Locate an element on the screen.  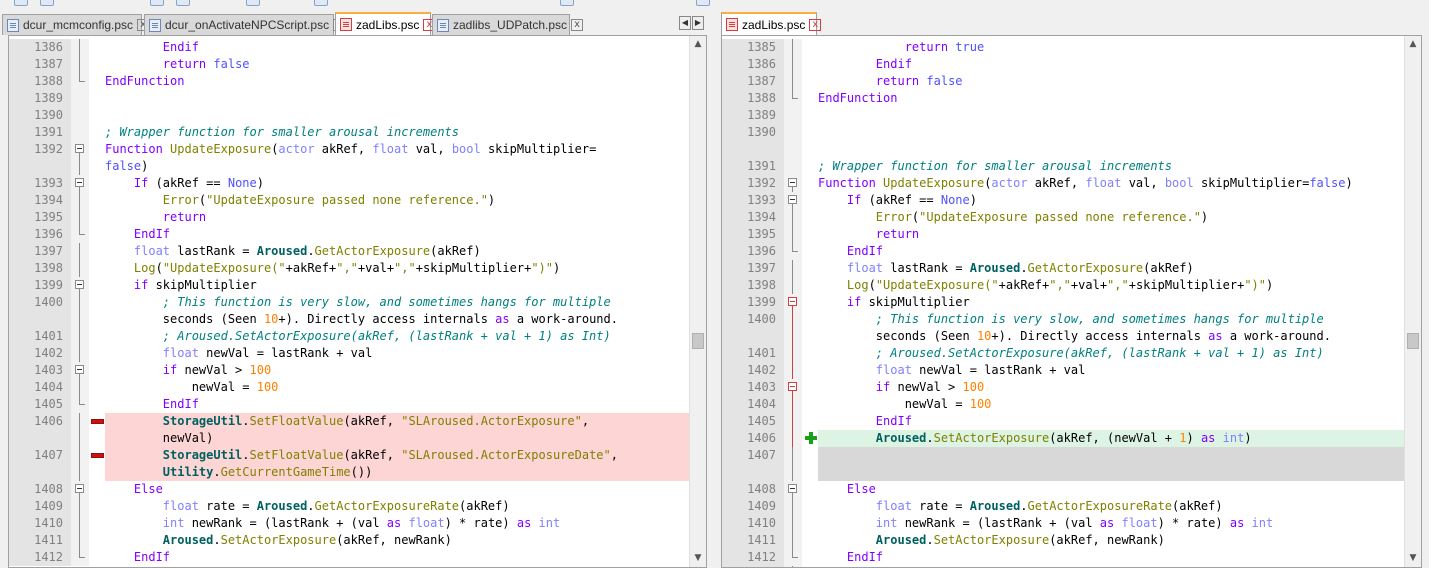
code-text: float newVal = lastRank + val is located at coordinates (405, 353).